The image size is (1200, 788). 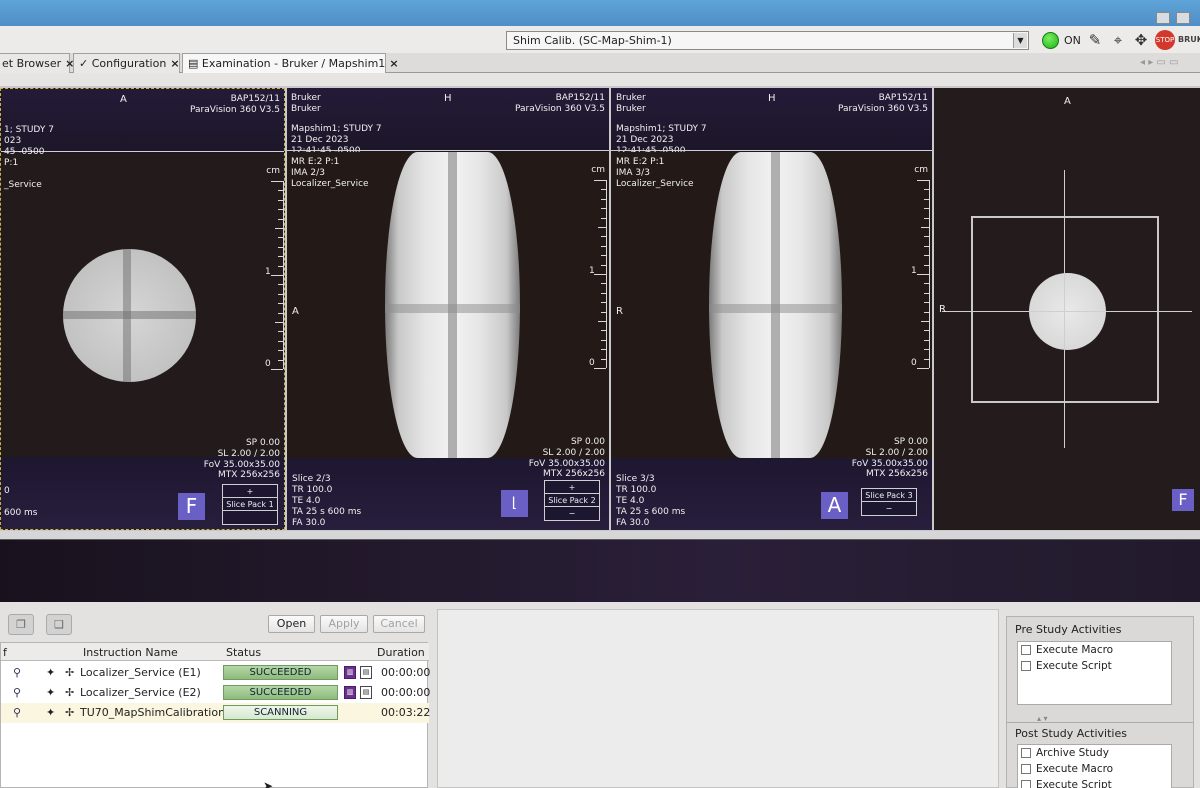 What do you see at coordinates (401, 652) in the screenshot?
I see `column-header-duration: Duration` at bounding box center [401, 652].